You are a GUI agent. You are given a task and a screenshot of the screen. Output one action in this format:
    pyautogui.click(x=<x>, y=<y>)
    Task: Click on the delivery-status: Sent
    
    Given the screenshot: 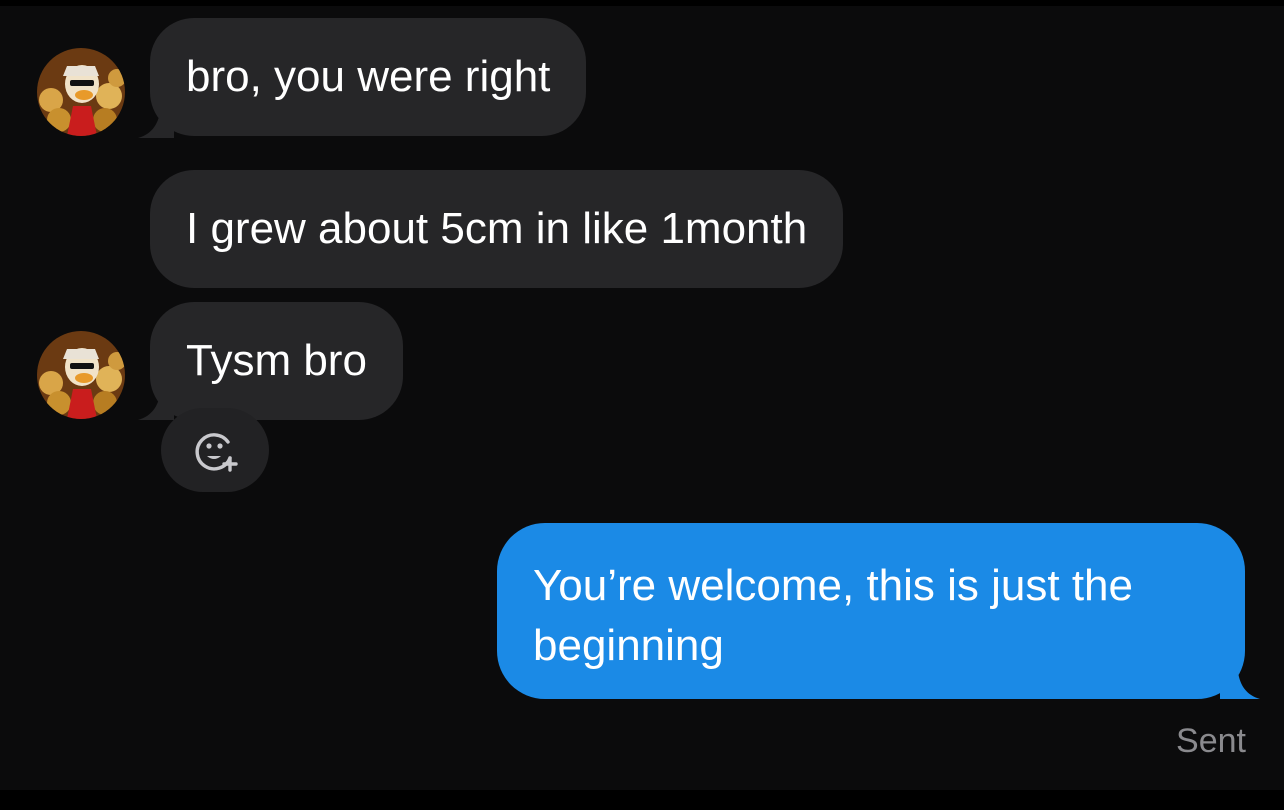 What is the action you would take?
    pyautogui.click(x=1211, y=741)
    